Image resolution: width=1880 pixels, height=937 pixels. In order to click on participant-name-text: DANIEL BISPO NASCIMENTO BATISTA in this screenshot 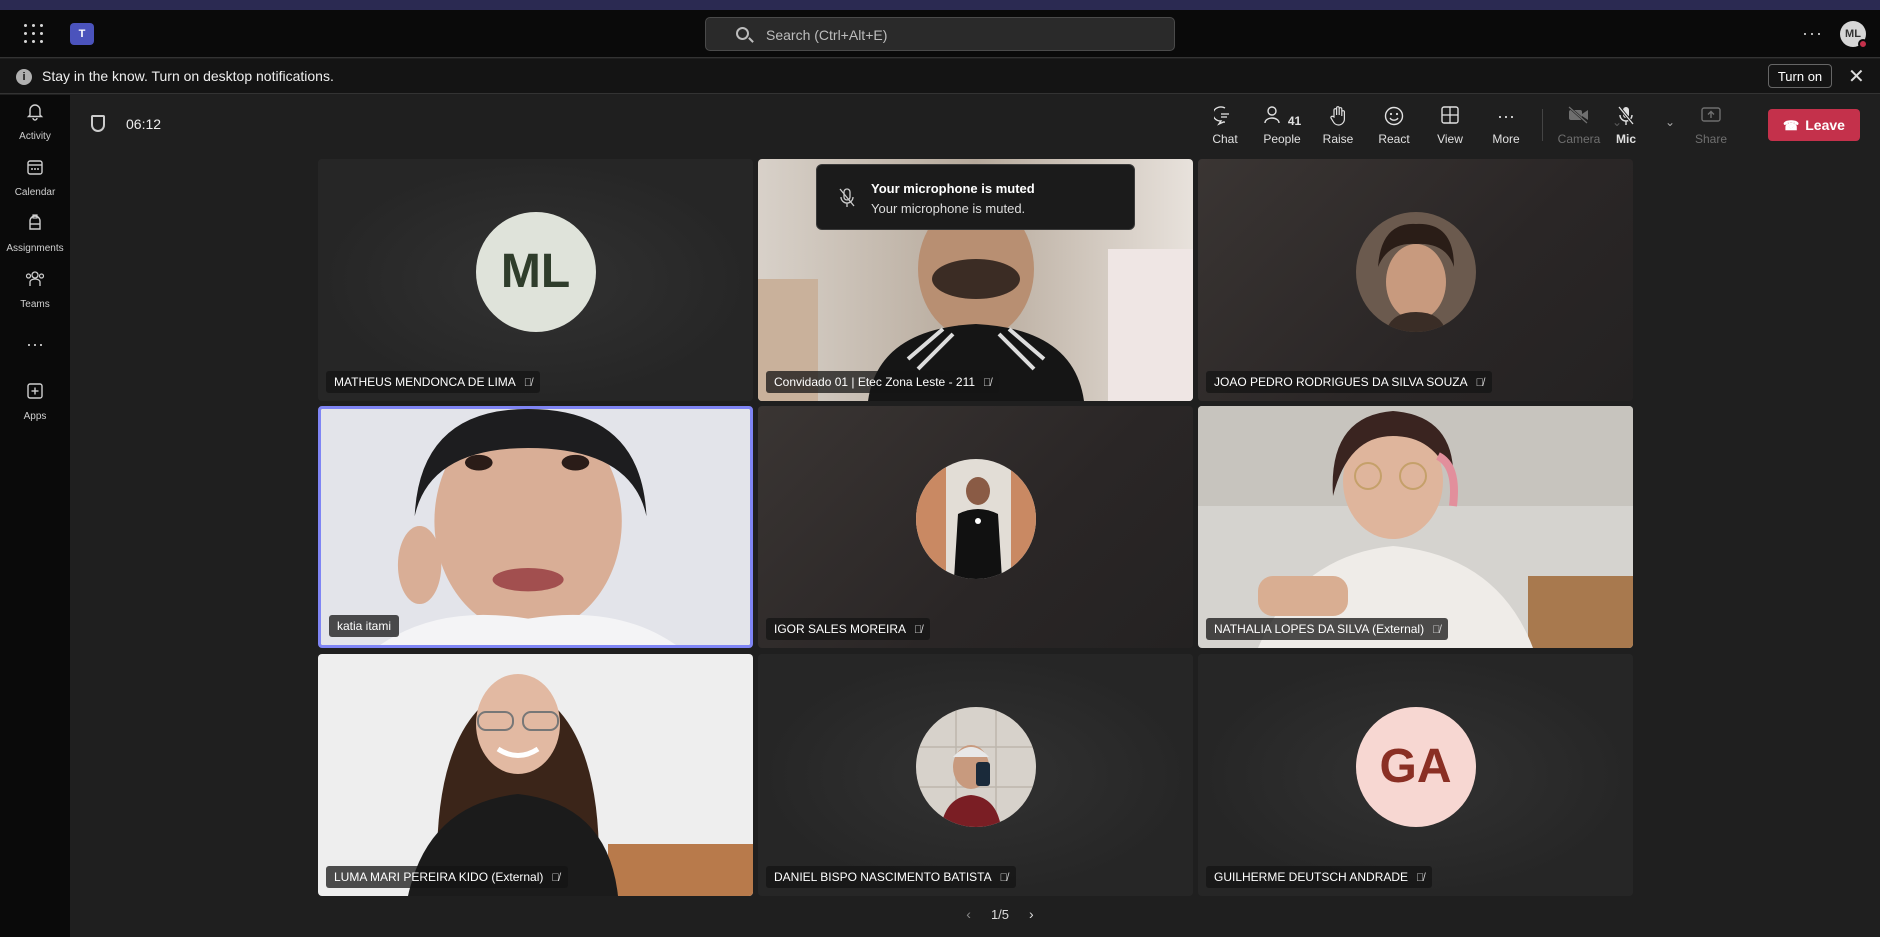, I will do `click(883, 877)`.